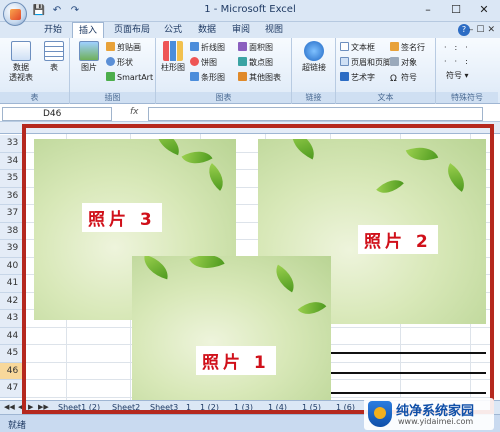  What do you see at coordinates (126, 407) in the screenshot?
I see `sheet-tab: Sheet2` at bounding box center [126, 407].